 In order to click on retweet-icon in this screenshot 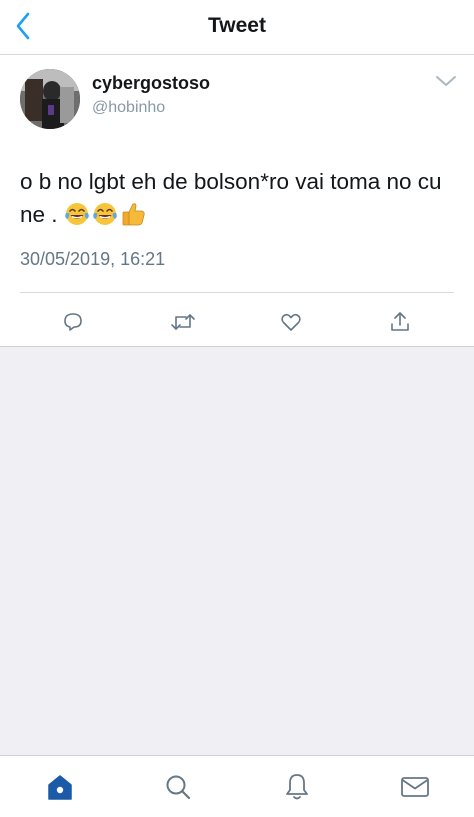, I will do `click(183, 322)`.